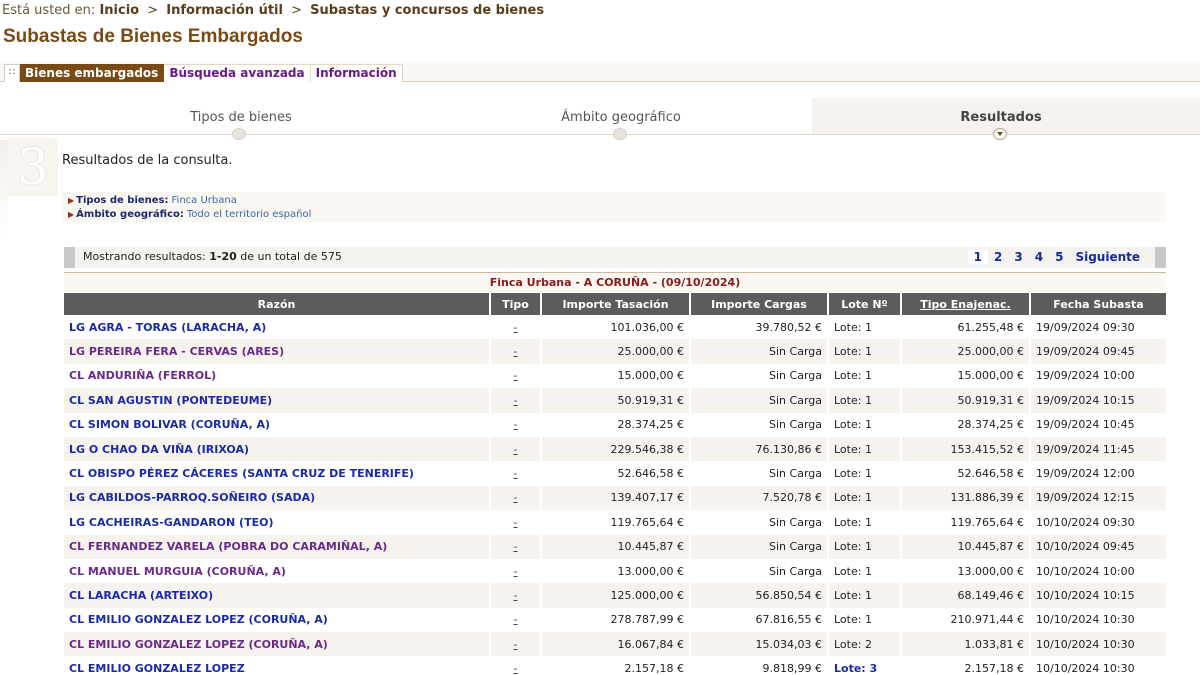  I want to click on row-lote: Lote: 3, so click(865, 665).